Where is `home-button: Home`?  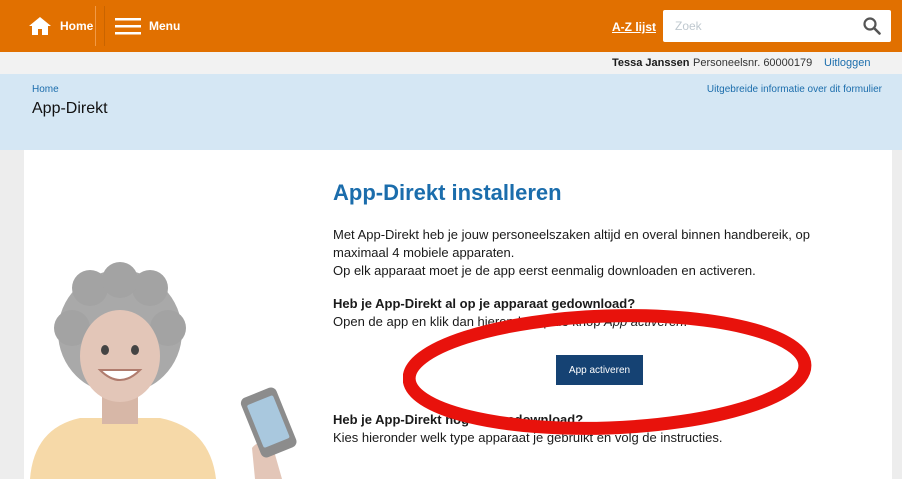 home-button: Home is located at coordinates (52, 26).